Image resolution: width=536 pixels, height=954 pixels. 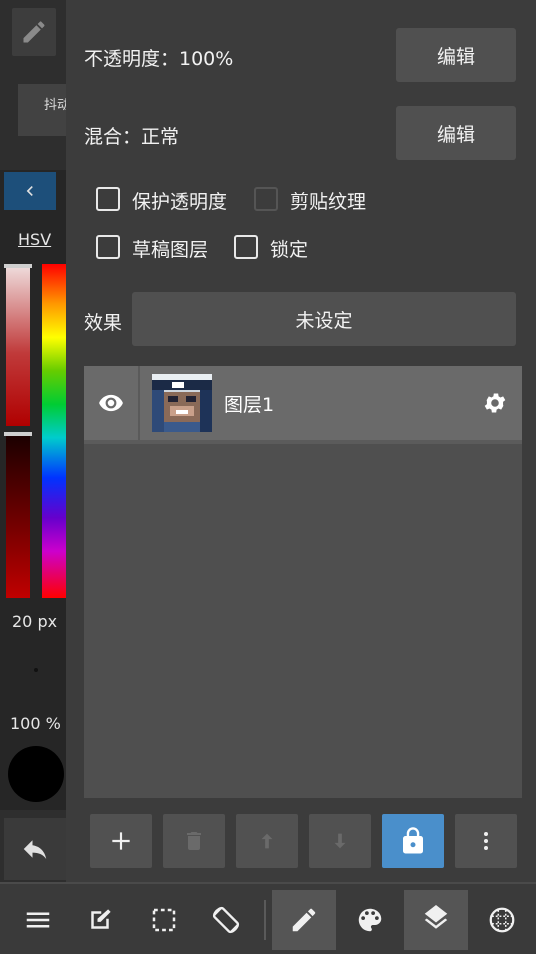 I want to click on layer-row-divider, so click(x=303, y=442).